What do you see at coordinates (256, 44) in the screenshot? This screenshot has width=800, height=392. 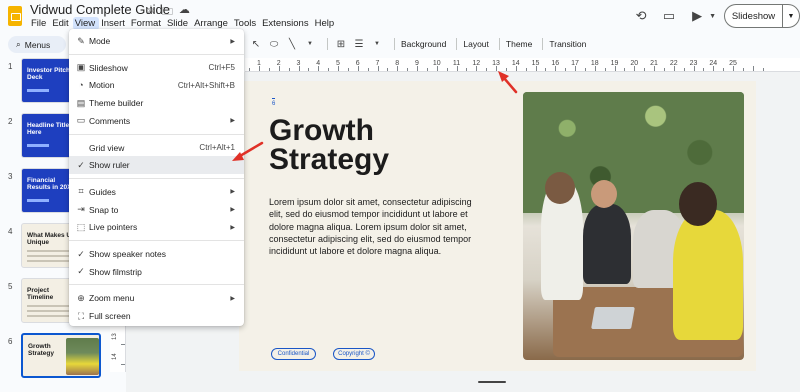 I see `select-icon: ↖` at bounding box center [256, 44].